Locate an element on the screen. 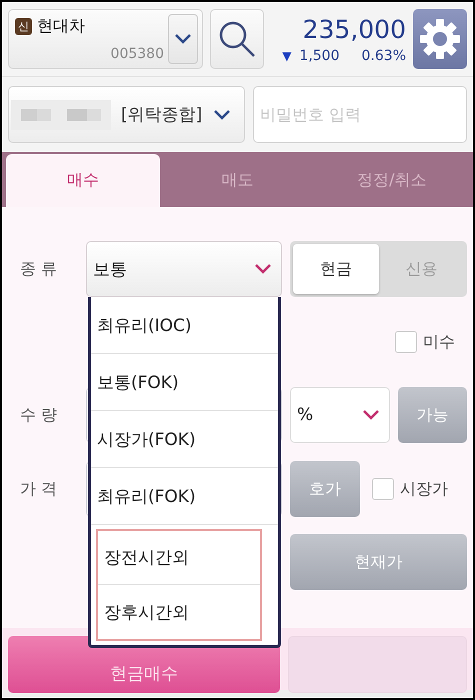  settings-icon is located at coordinates (440, 39).